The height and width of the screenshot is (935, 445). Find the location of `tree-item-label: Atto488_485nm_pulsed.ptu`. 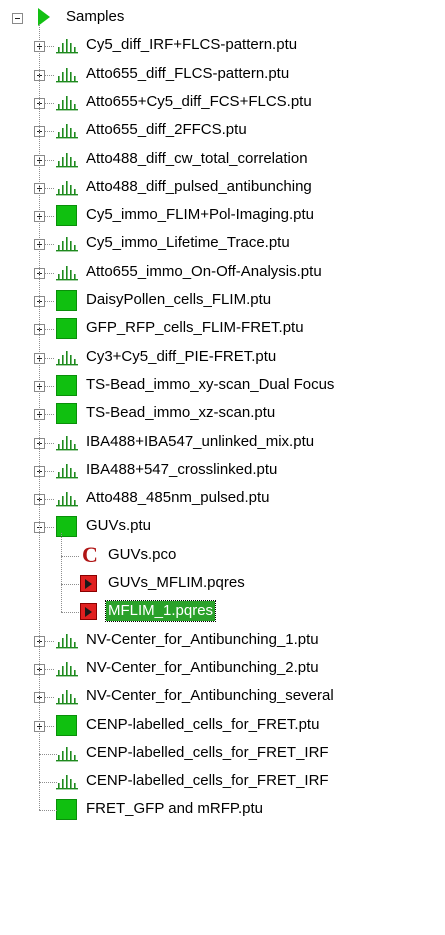

tree-item-label: Atto488_485nm_pulsed.ptu is located at coordinates (178, 498).